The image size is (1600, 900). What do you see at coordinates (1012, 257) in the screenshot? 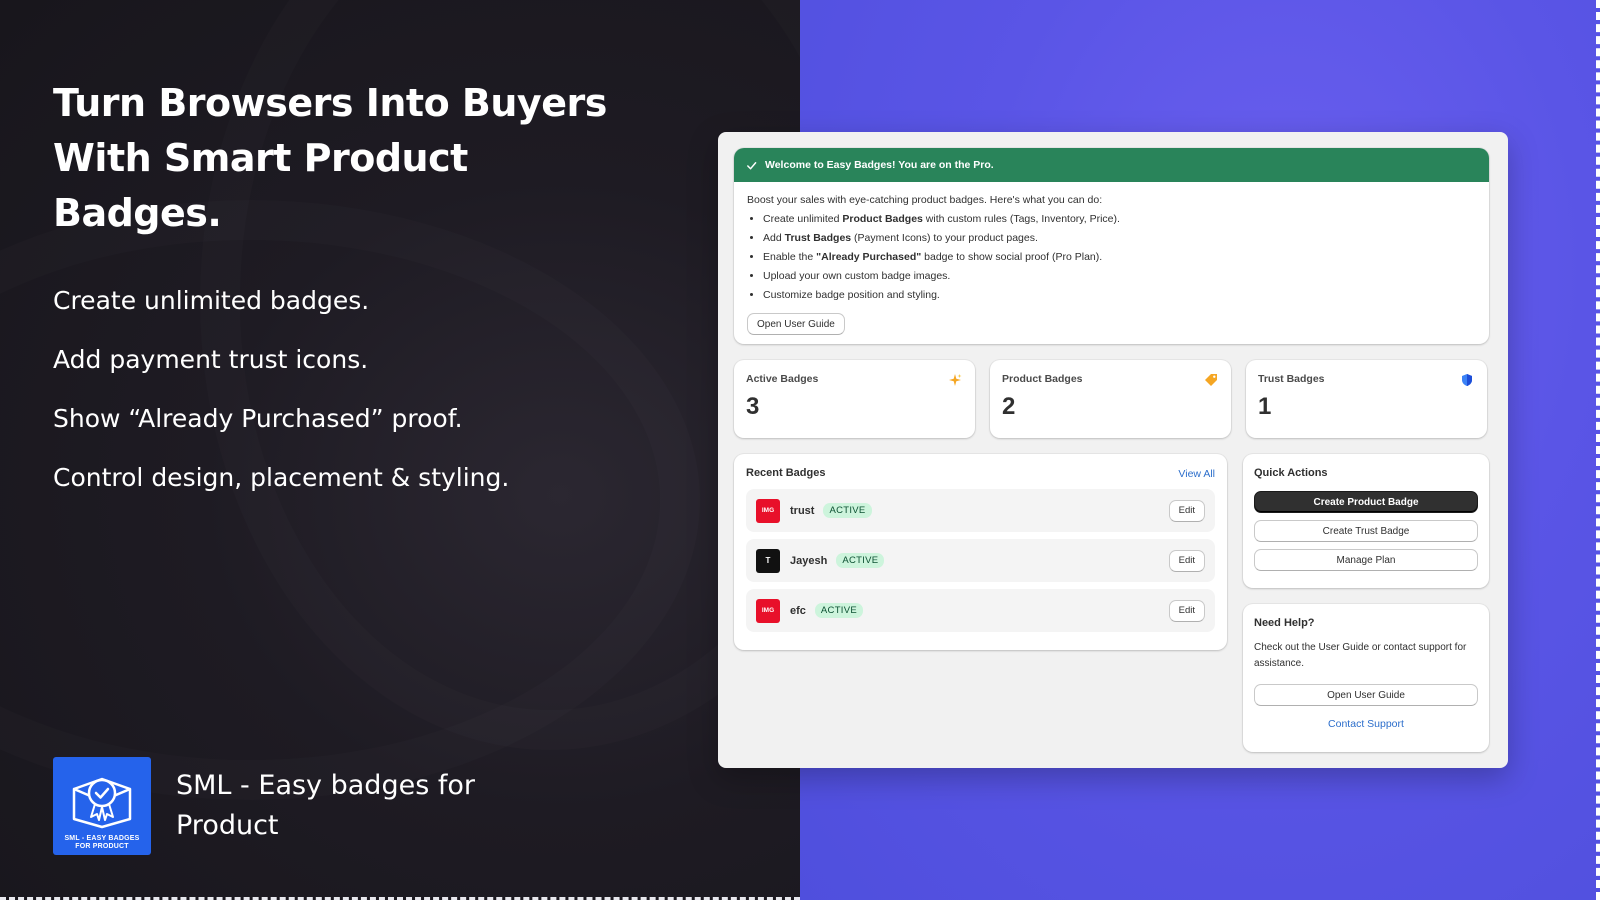
I see `capability-text: badge to show social proof (Pro Plan).` at bounding box center [1012, 257].